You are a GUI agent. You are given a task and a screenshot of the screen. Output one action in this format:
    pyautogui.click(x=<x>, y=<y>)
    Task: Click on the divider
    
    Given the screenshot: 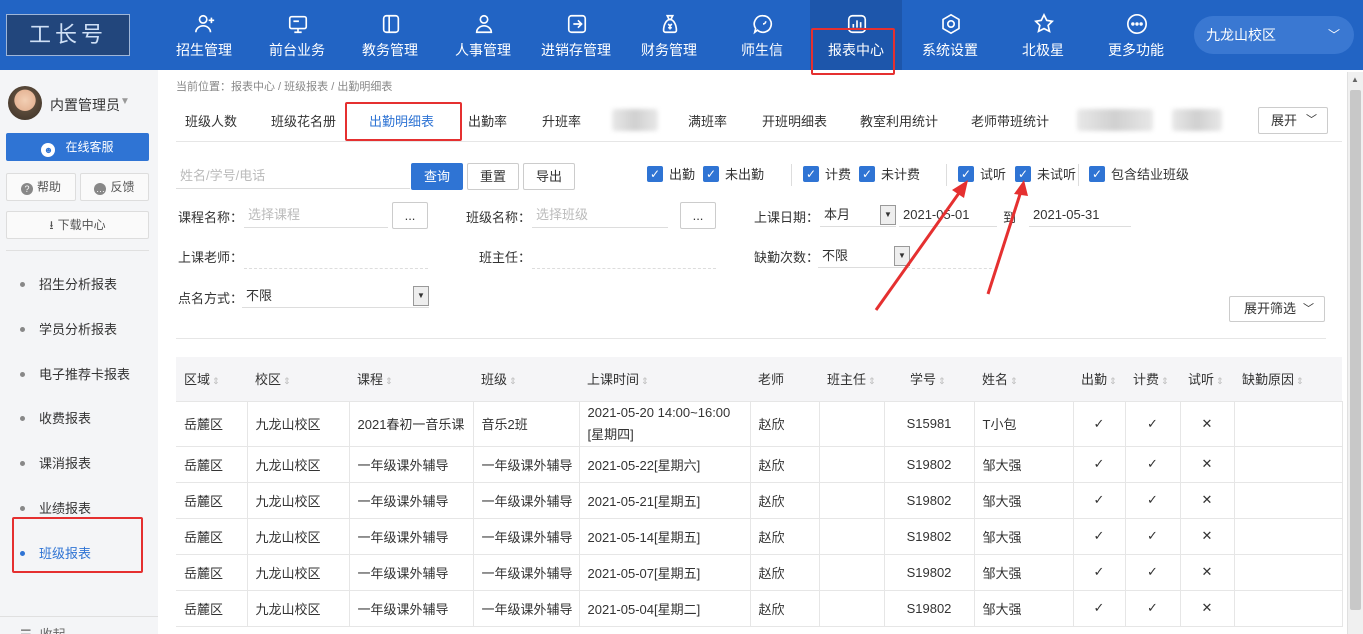 What is the action you would take?
    pyautogui.click(x=791, y=175)
    